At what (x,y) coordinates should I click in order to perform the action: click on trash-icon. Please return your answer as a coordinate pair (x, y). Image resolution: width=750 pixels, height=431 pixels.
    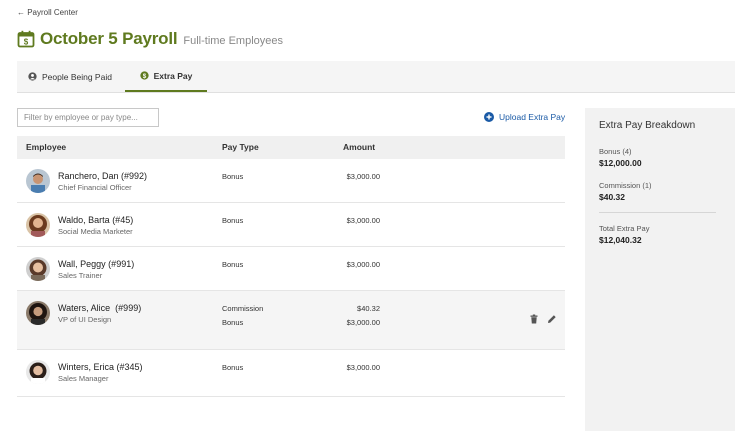
    Looking at the image, I should click on (534, 319).